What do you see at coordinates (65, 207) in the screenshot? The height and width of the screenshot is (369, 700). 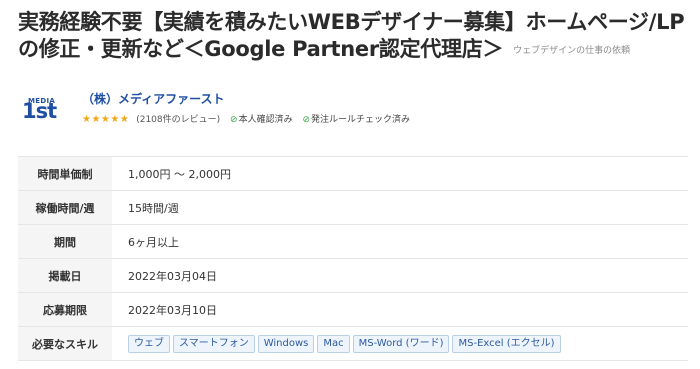 I see `detail-label: 稼働時間/週` at bounding box center [65, 207].